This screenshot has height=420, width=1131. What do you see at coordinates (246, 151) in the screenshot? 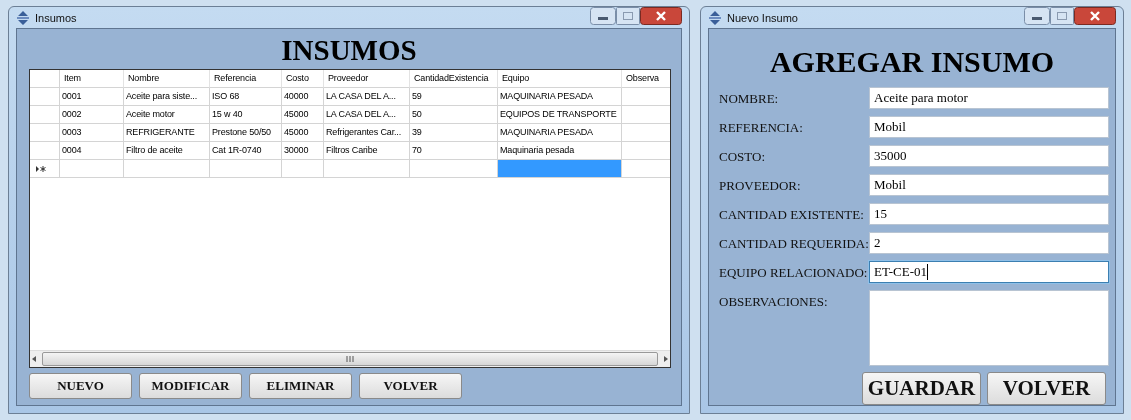
I see `table-cell: Cat 1R-0740` at bounding box center [246, 151].